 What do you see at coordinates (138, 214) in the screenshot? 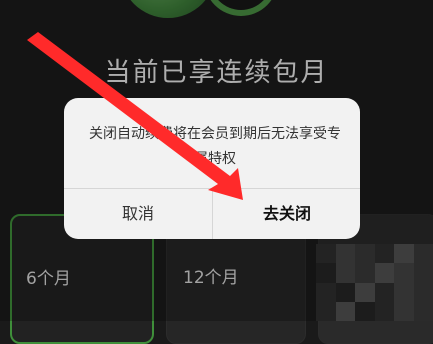
I see `cancel-button: 取消` at bounding box center [138, 214].